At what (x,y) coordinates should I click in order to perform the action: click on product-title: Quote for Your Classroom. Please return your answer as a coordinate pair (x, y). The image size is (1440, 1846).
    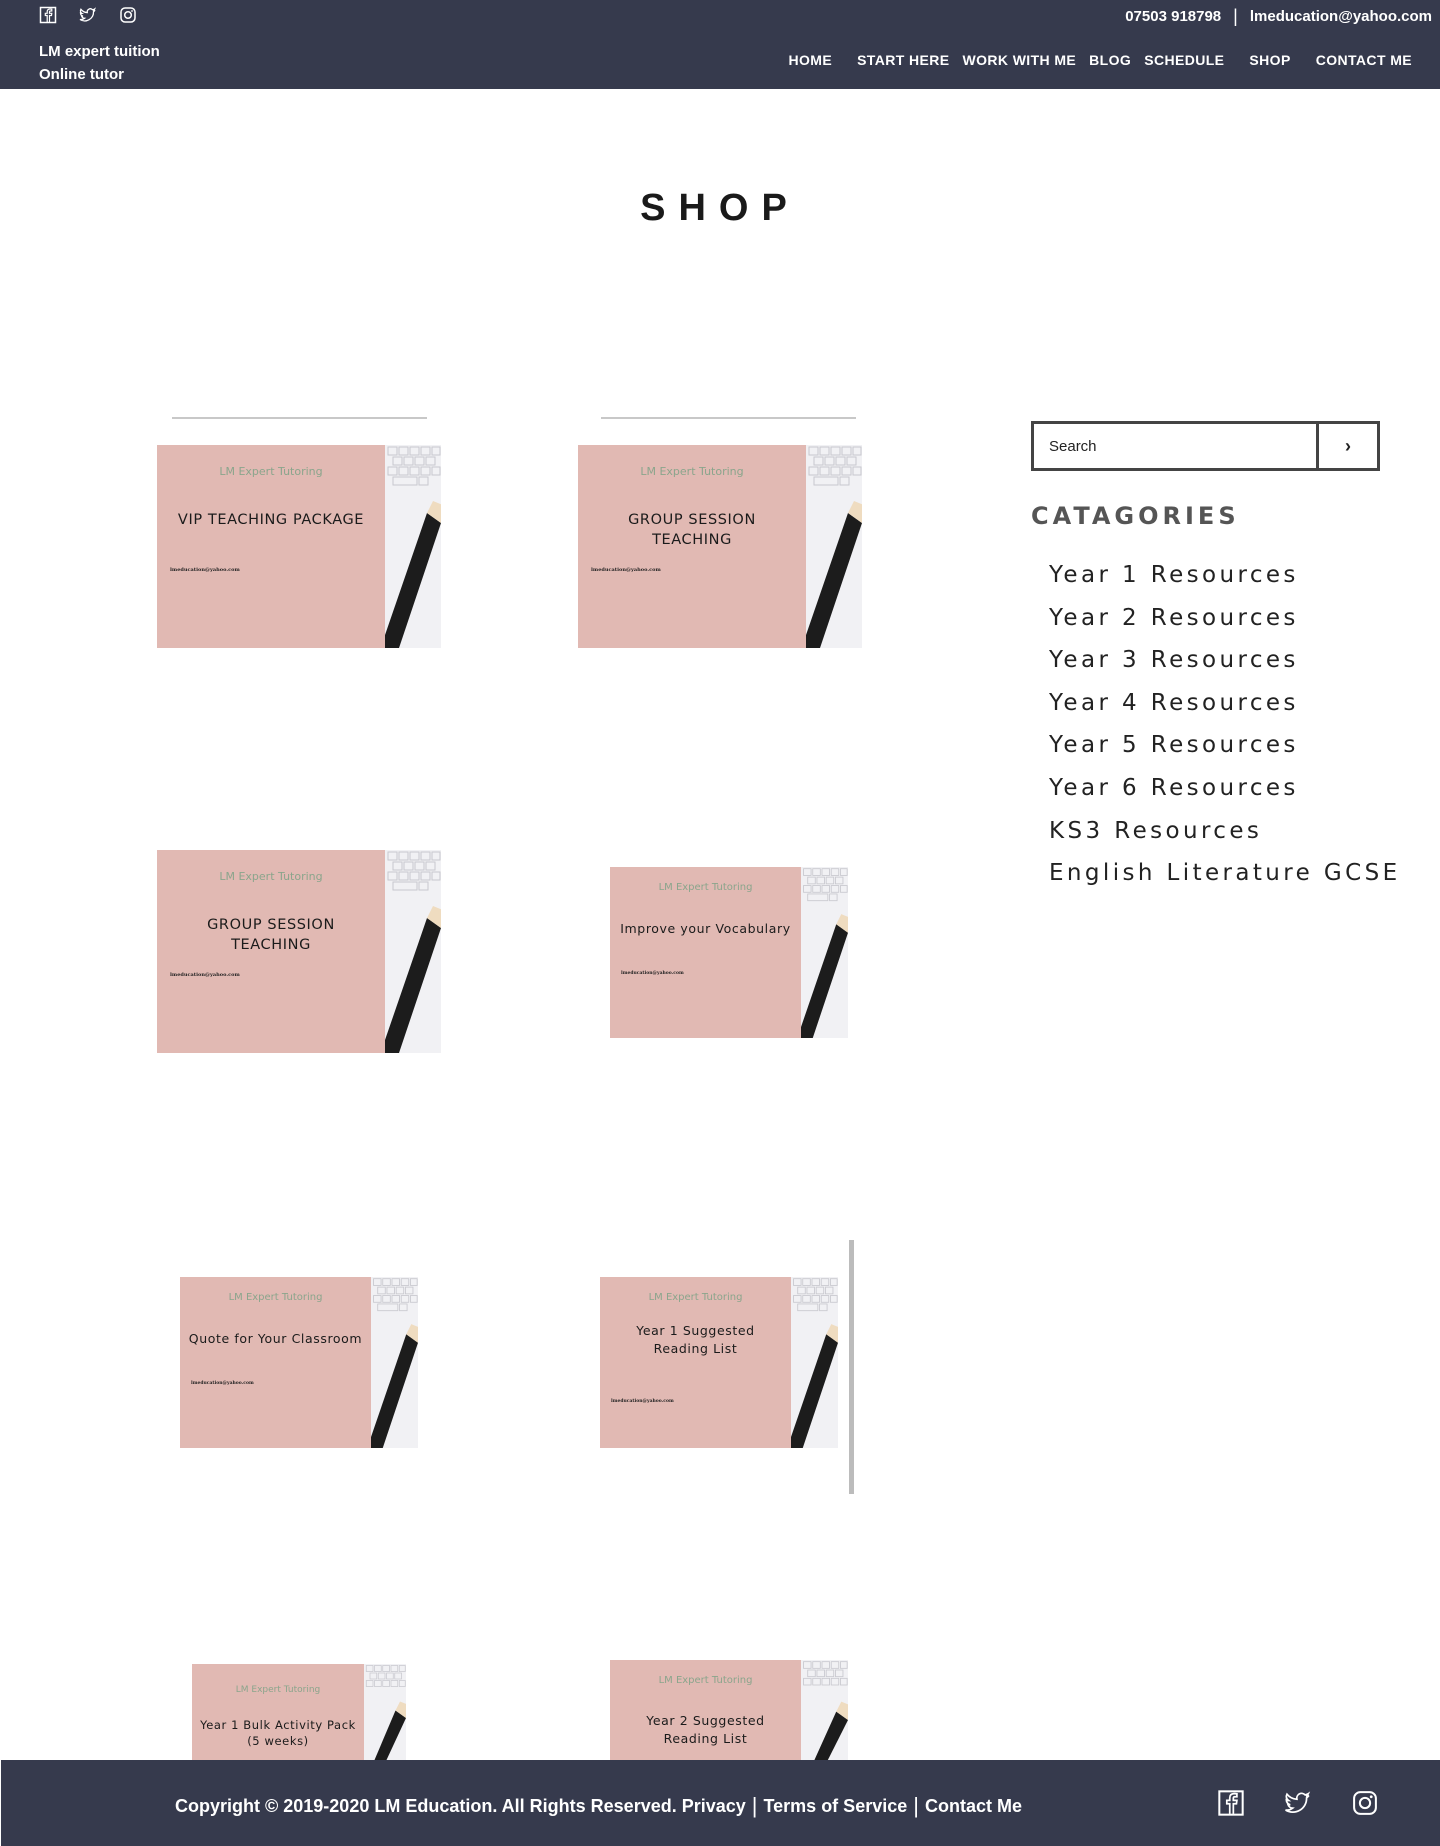
    Looking at the image, I should click on (275, 1338).